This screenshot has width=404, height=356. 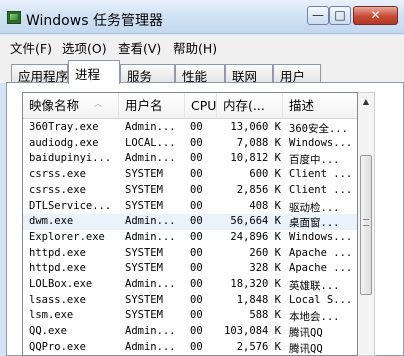 What do you see at coordinates (265, 315) in the screenshot?
I see `process-memory: 588 K` at bounding box center [265, 315].